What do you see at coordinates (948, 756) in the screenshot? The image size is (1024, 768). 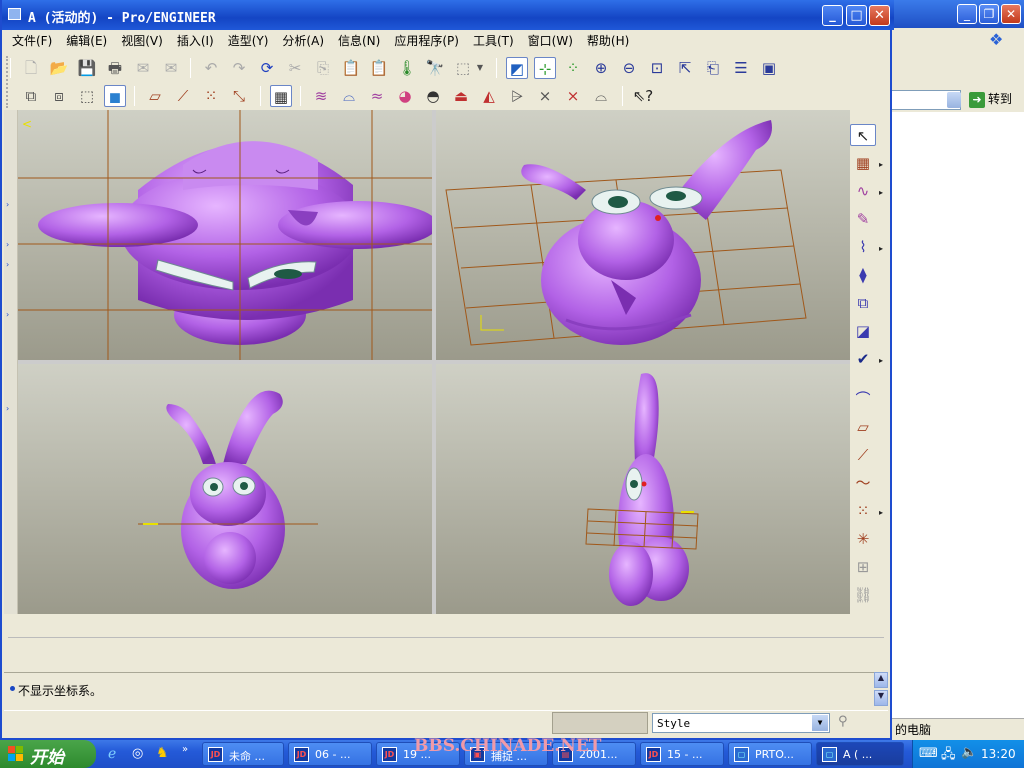 I see `network-icon: 🖧` at bounding box center [948, 756].